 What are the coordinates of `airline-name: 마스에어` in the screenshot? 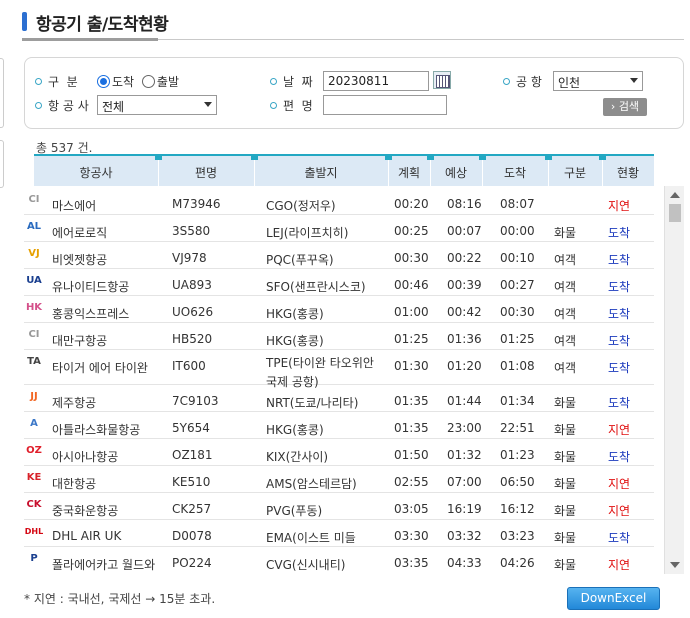 It's located at (74, 206).